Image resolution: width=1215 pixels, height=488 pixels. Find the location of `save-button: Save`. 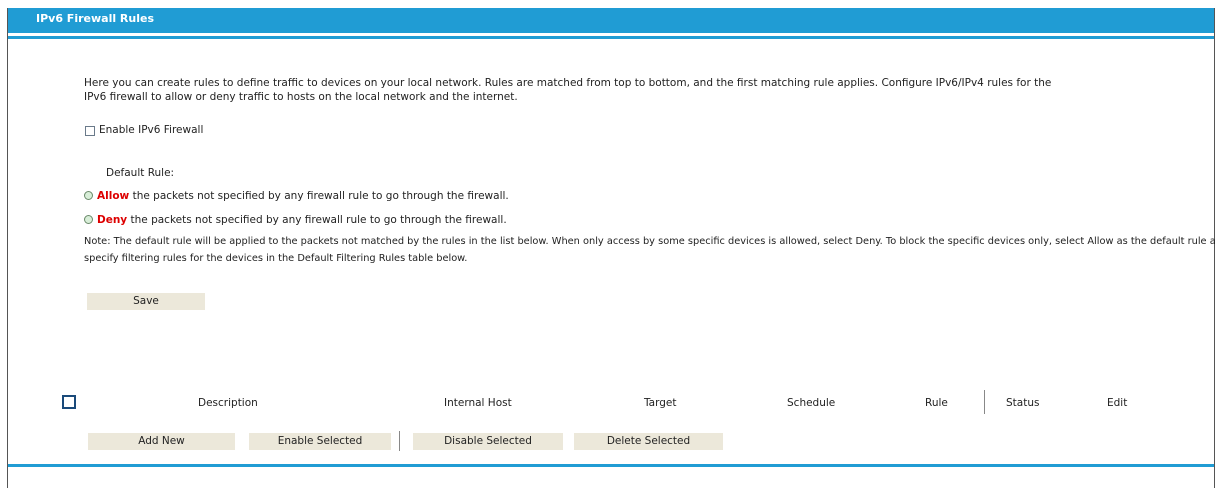

save-button: Save is located at coordinates (146, 301).